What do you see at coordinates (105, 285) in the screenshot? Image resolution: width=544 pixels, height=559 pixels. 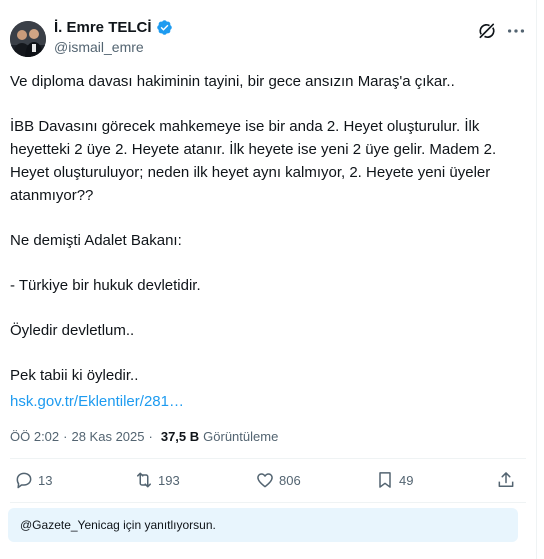 I see `tweet-paragraph: - Türkiye bir hukuk devletidir.` at bounding box center [105, 285].